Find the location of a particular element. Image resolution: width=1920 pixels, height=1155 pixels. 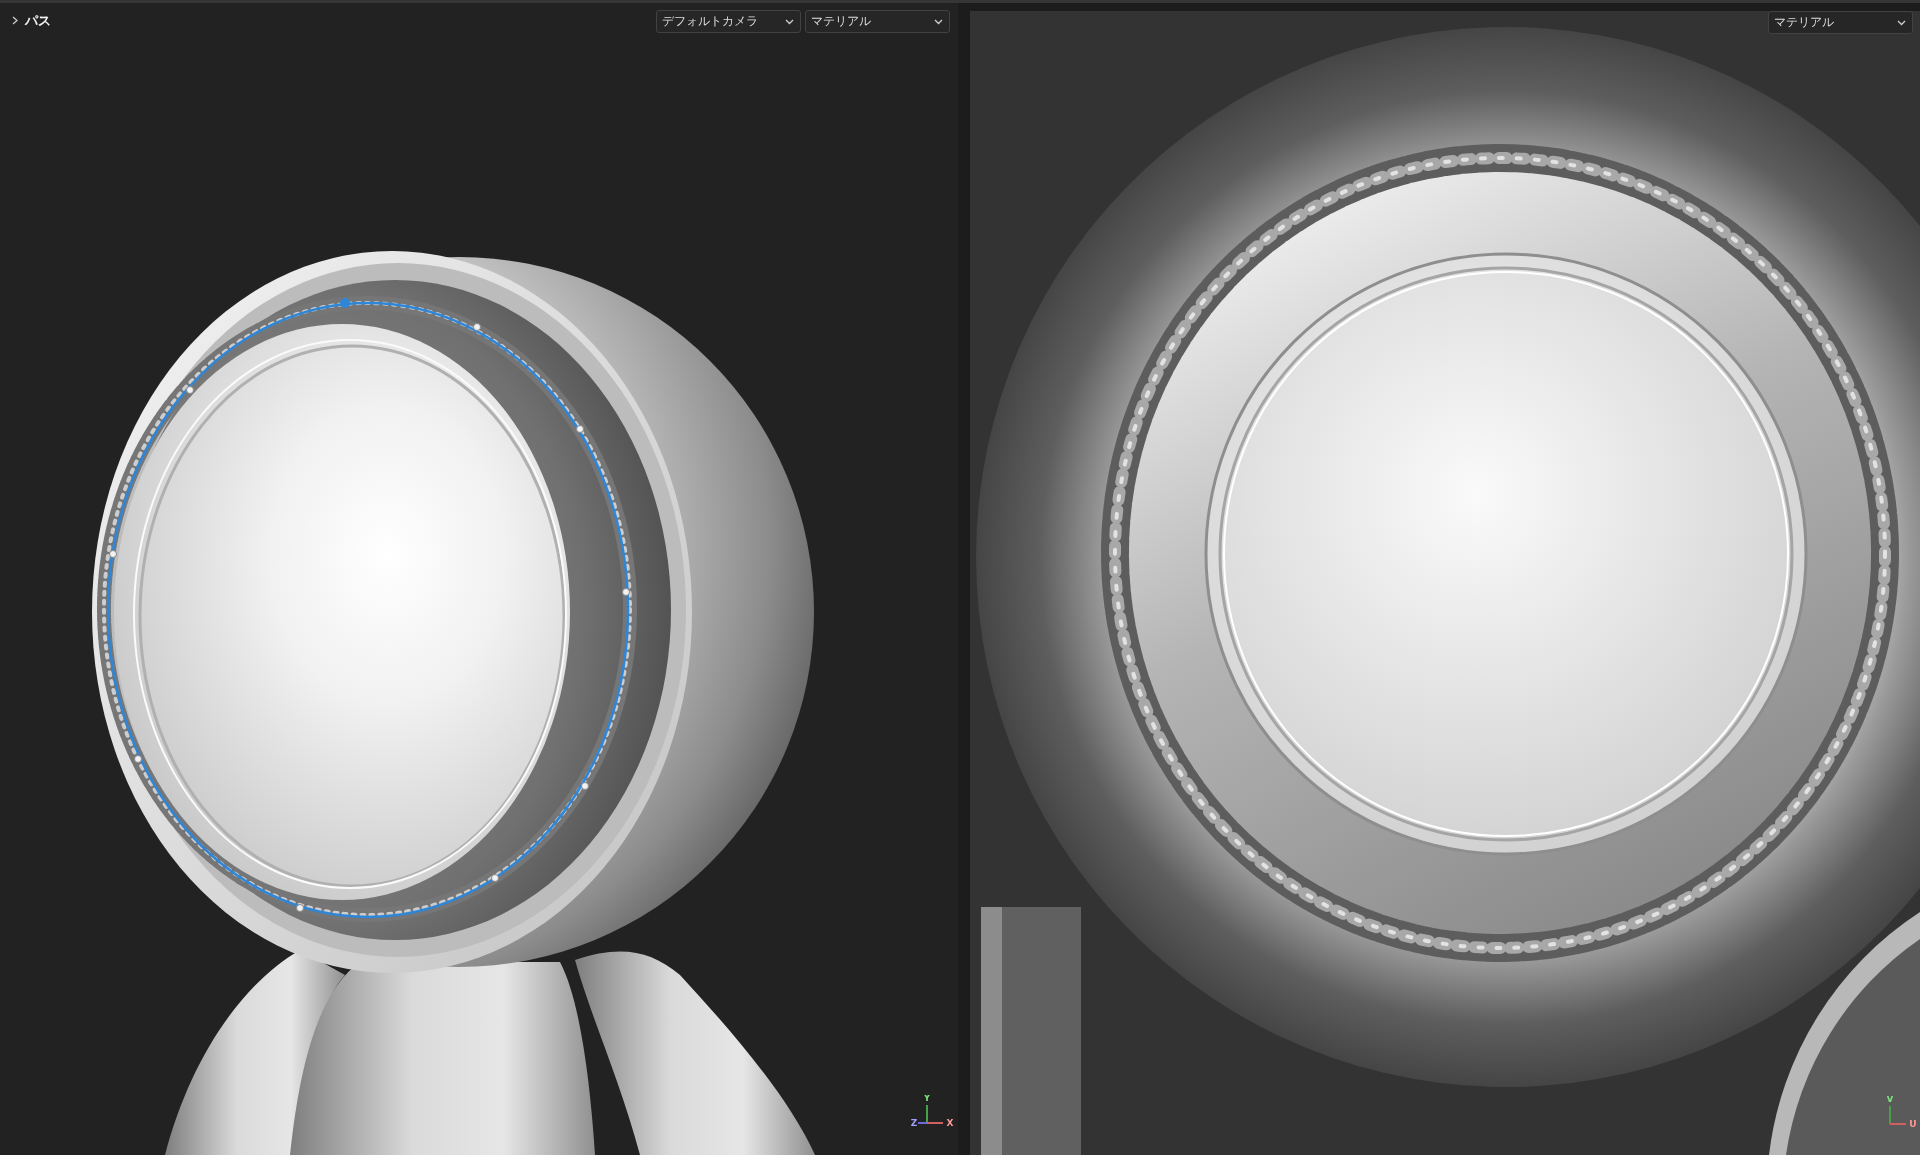

axis-label: X is located at coordinates (950, 1123).